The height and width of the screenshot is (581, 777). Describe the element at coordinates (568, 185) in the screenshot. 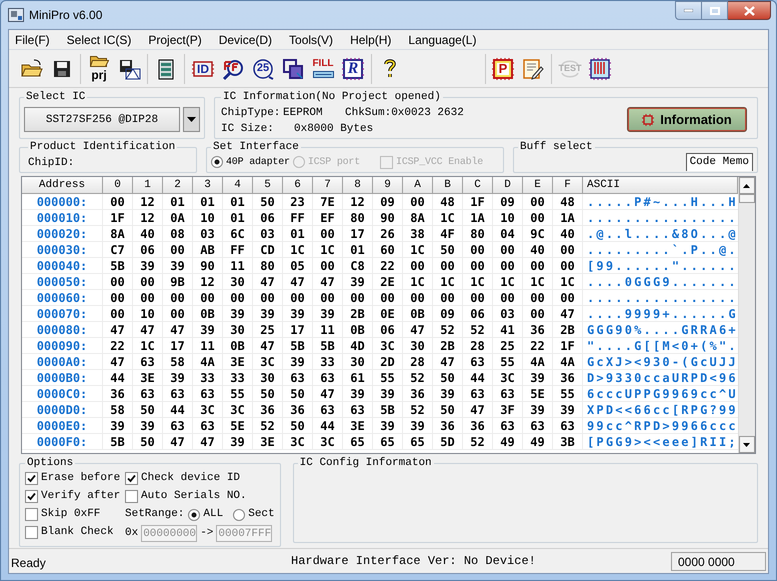

I see `column-header: F` at that location.